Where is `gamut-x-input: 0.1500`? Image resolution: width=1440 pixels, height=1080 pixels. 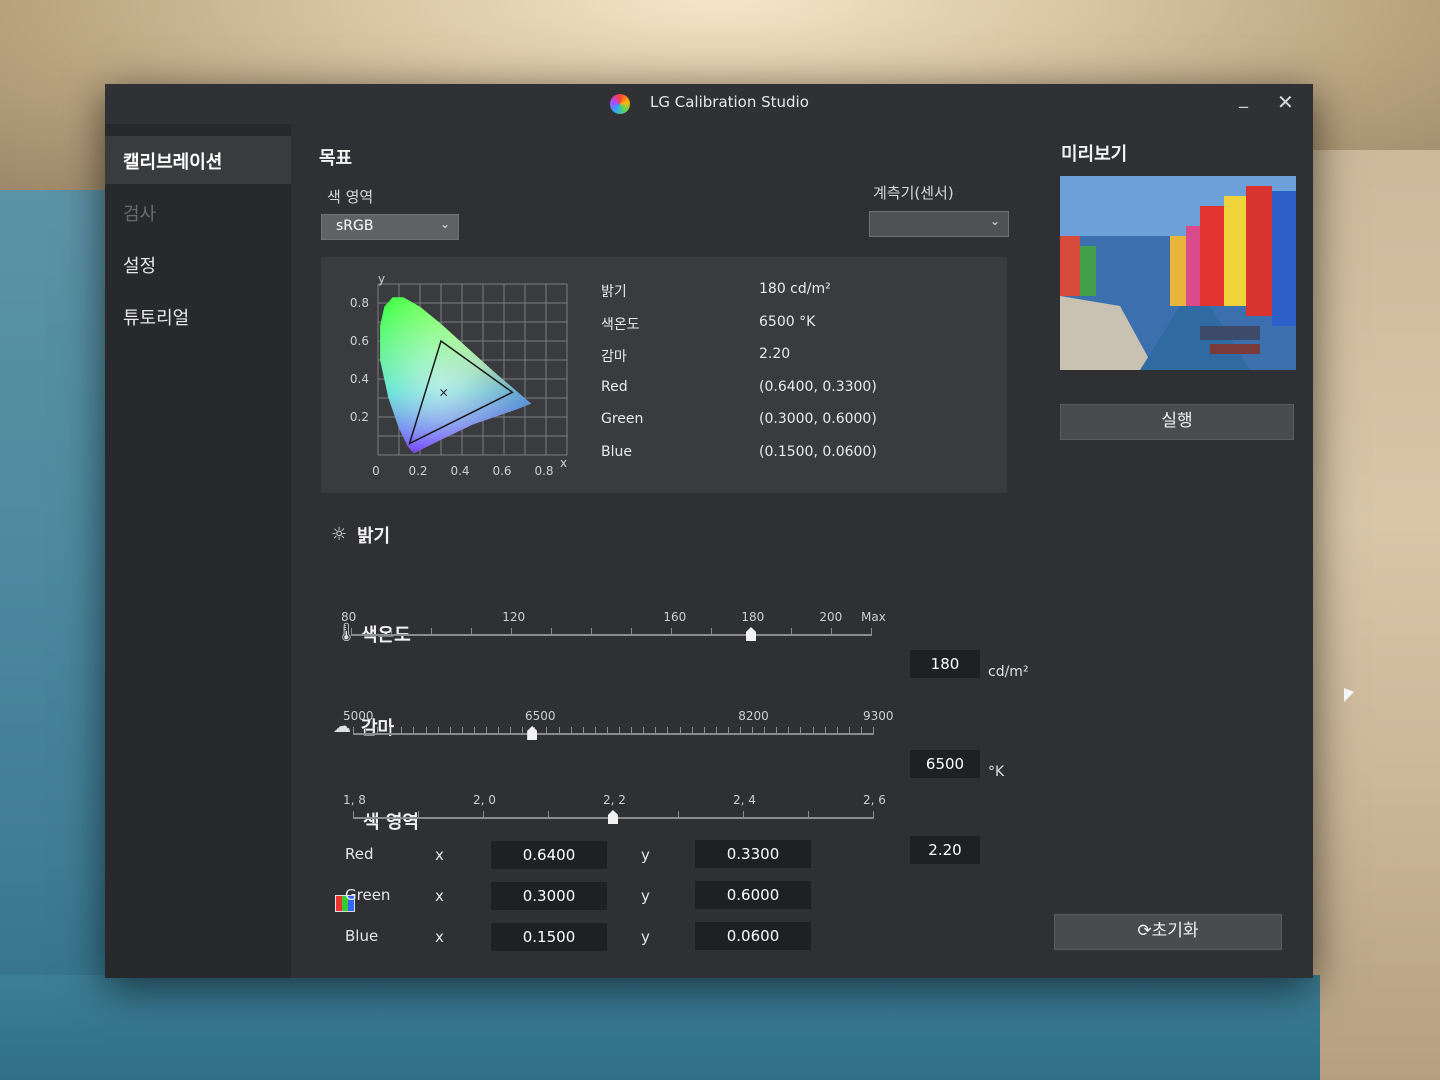
gamut-x-input: 0.1500 is located at coordinates (549, 937).